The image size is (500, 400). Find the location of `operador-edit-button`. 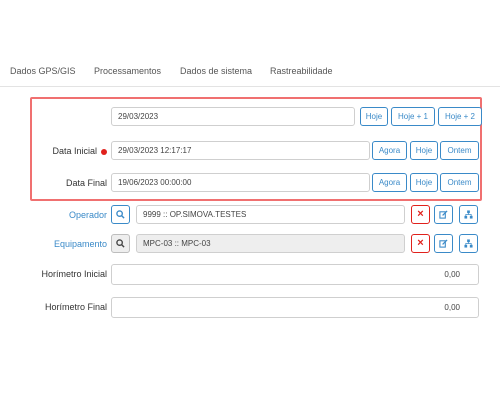

operador-edit-button is located at coordinates (443, 214).